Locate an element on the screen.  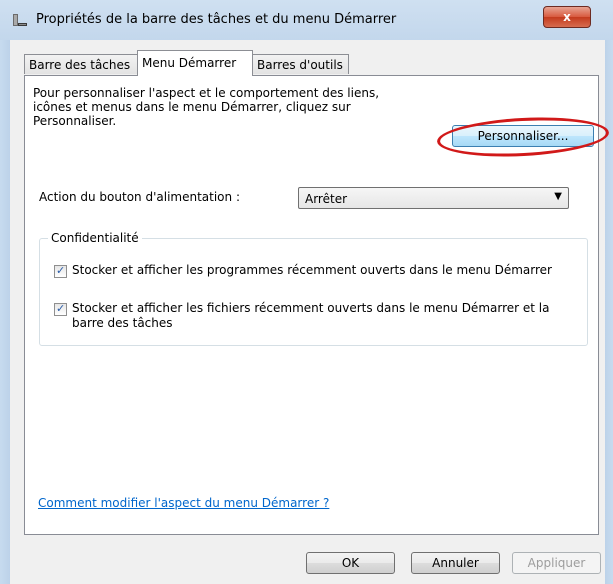
recent-programs-checkbox: ✓ is located at coordinates (60, 271).